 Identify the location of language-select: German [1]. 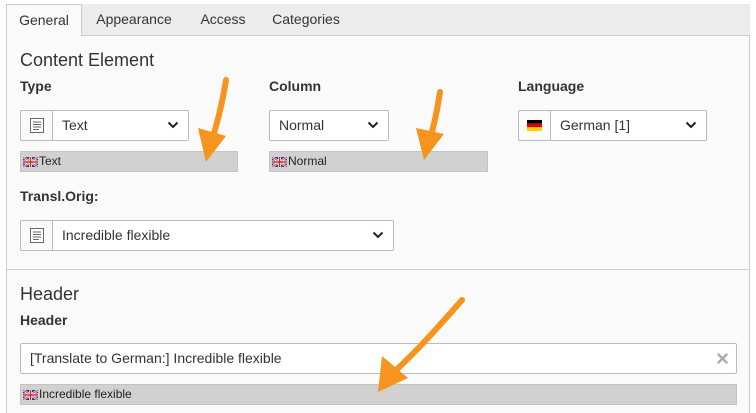
(612, 125).